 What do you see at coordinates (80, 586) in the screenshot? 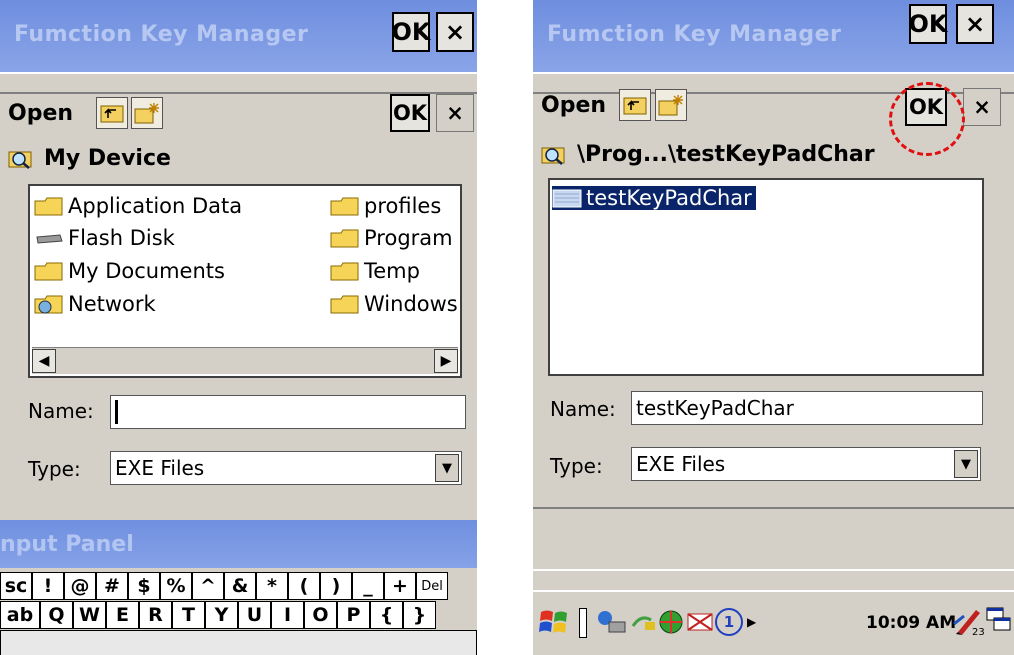
I see `key: @` at bounding box center [80, 586].